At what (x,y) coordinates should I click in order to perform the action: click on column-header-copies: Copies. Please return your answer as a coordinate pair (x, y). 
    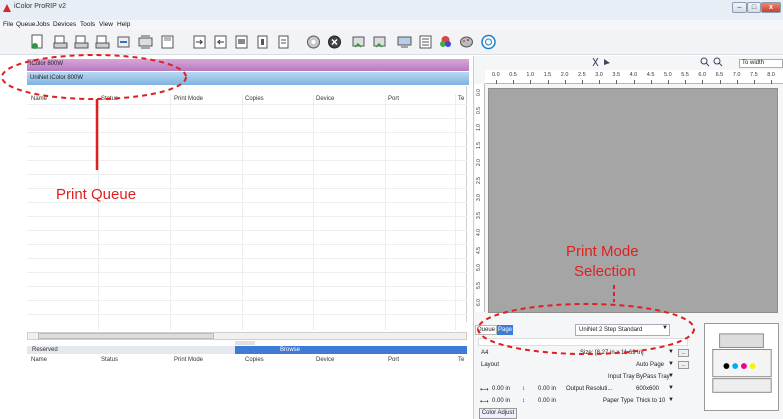
    Looking at the image, I should click on (254, 99).